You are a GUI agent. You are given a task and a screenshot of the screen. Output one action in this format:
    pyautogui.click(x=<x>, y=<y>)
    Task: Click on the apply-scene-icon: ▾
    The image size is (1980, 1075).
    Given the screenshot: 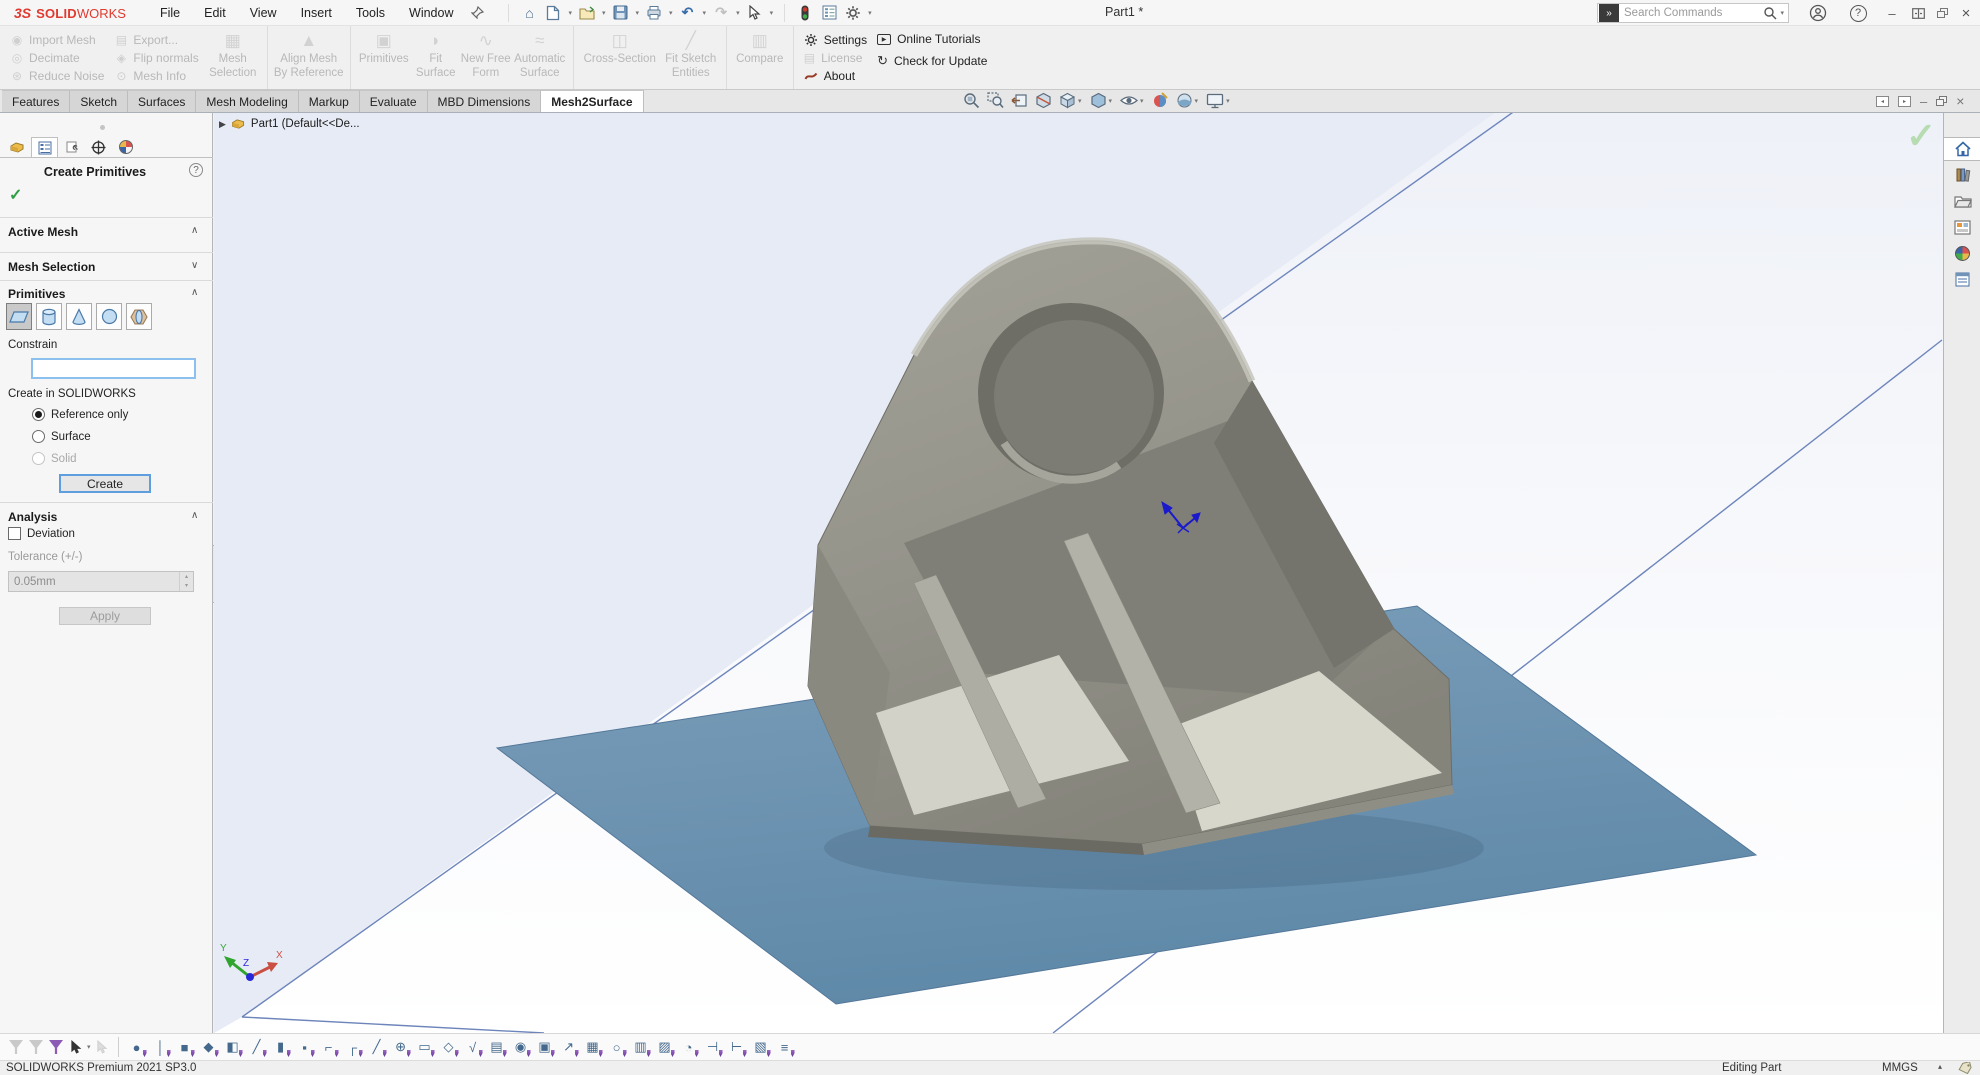 What is the action you would take?
    pyautogui.click(x=1188, y=100)
    